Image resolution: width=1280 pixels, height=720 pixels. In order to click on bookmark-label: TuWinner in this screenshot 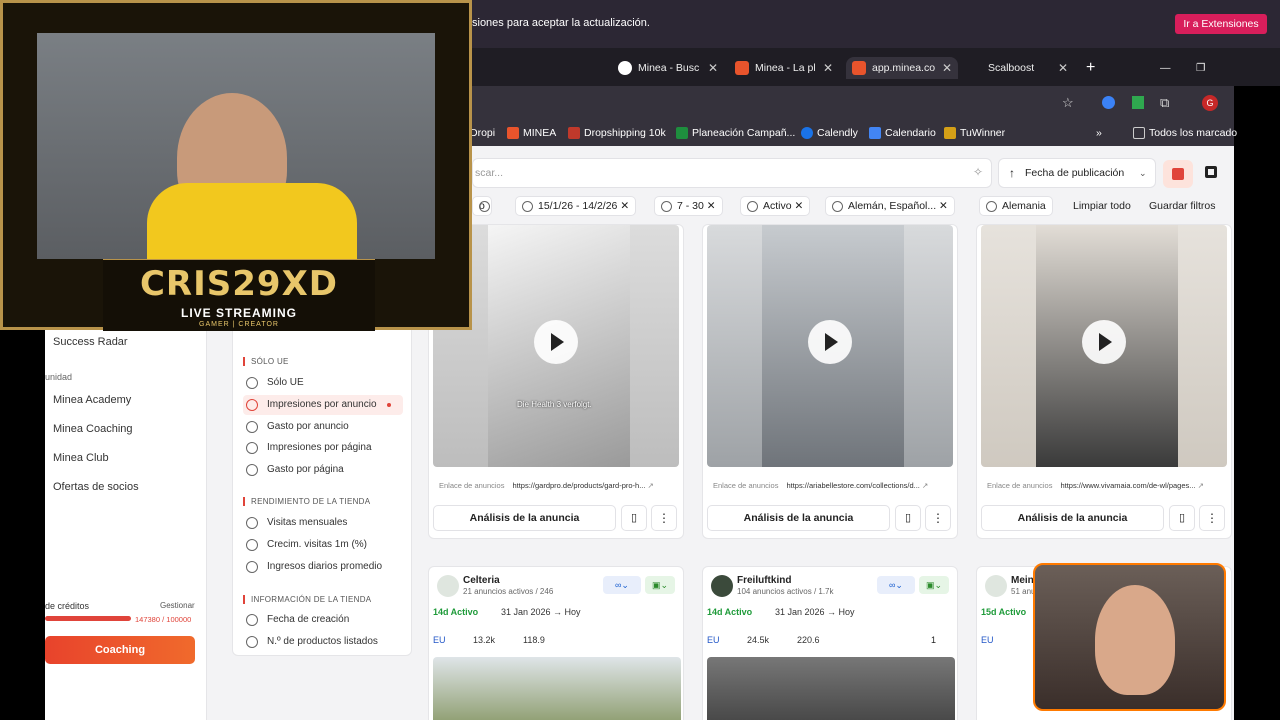, I will do `click(983, 133)`.